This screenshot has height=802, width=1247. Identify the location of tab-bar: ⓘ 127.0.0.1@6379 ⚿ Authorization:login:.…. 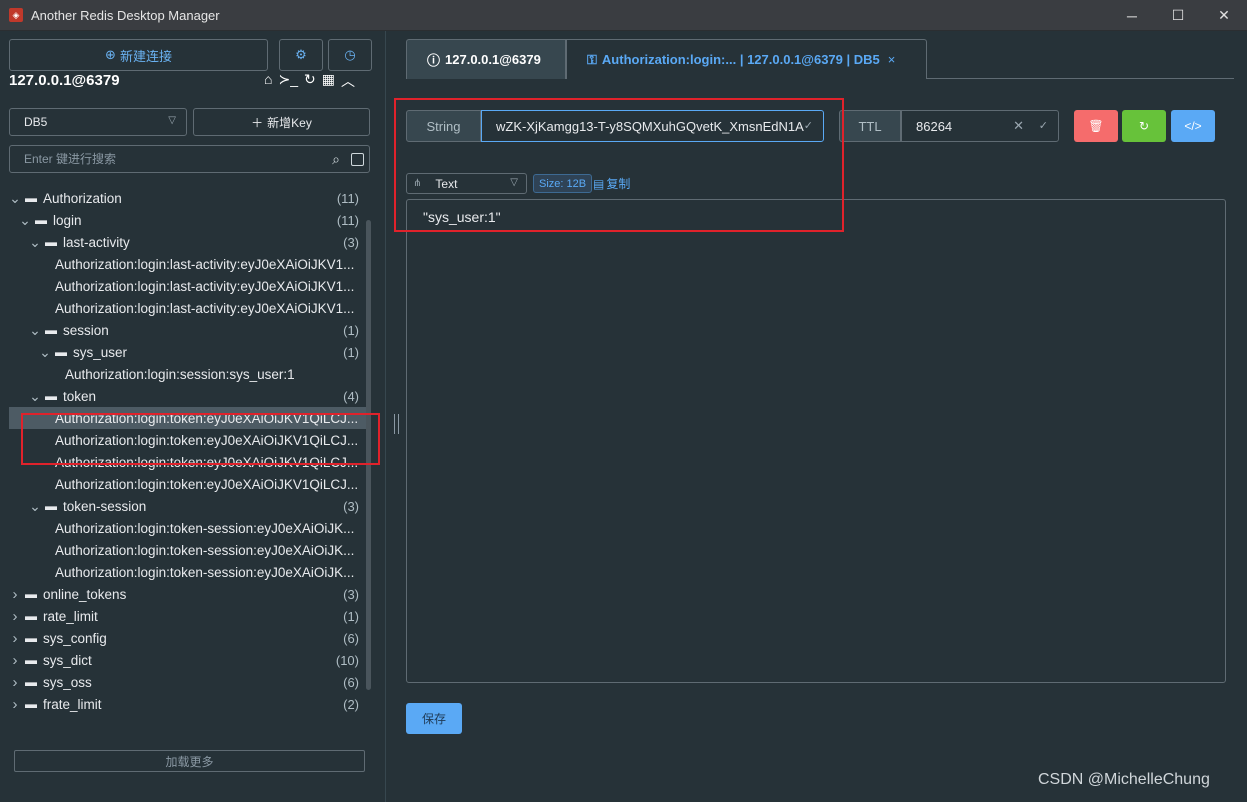
(666, 59).